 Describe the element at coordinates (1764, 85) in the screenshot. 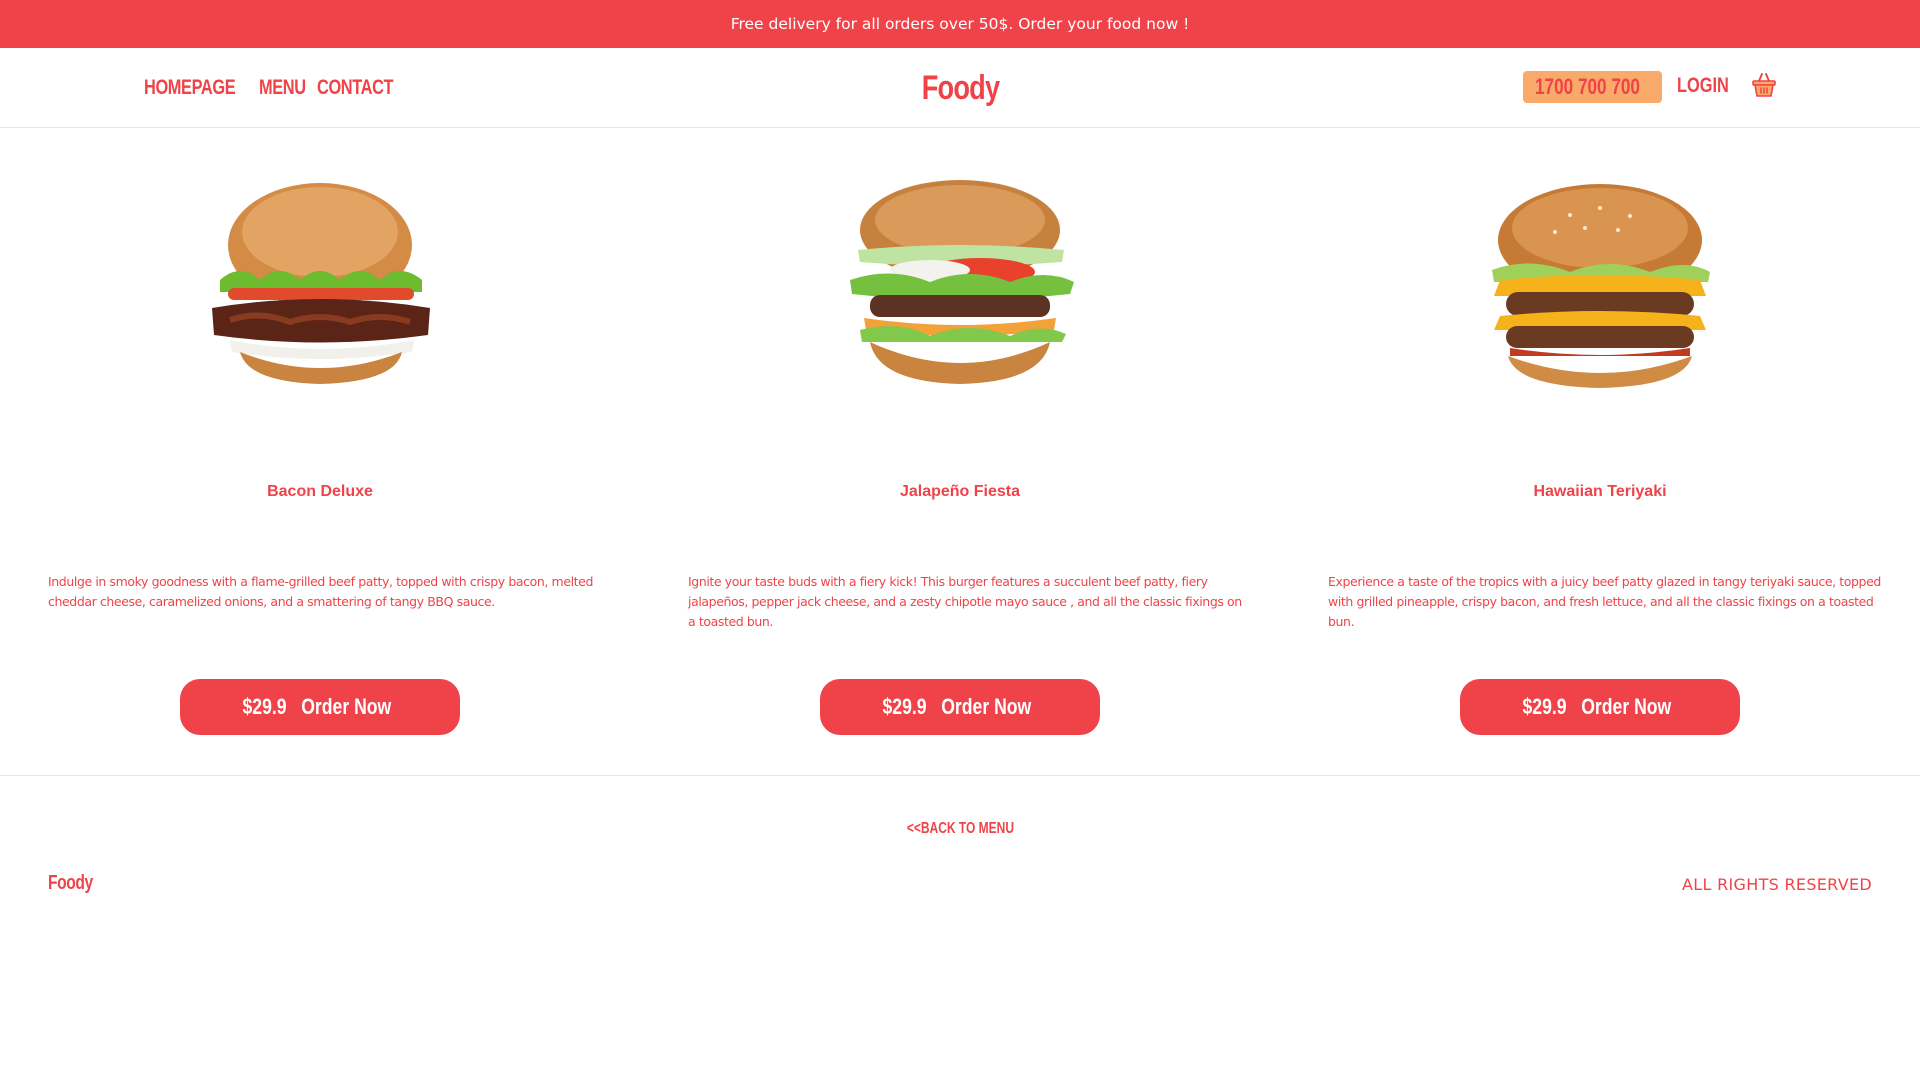

I see `basket-icon` at that location.